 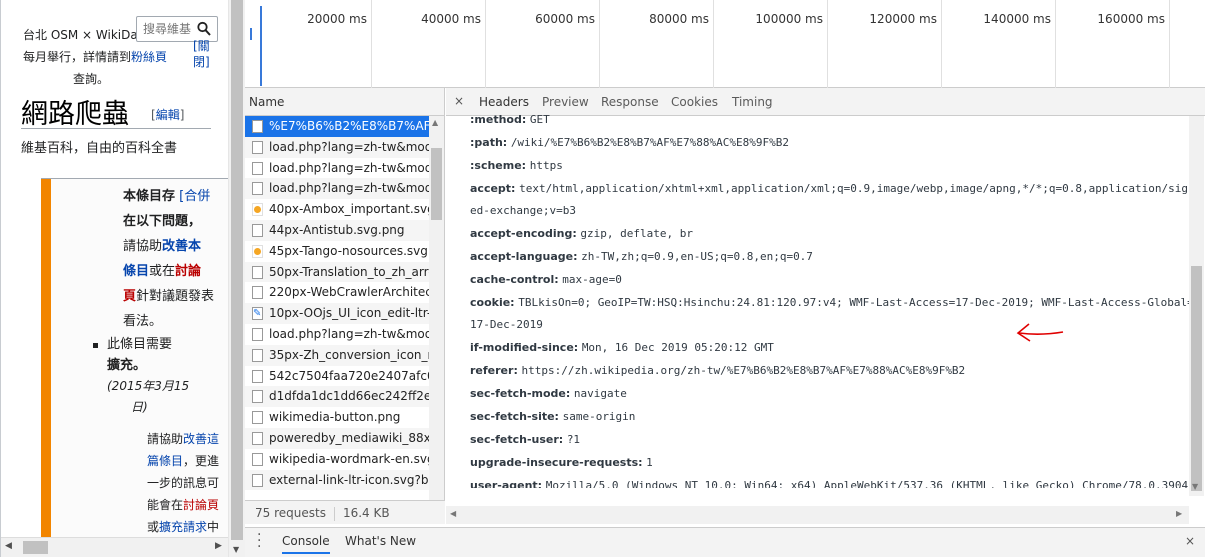 I want to click on request-row: 40px-Ambox_important.svg.pn, so click(x=337, y=209).